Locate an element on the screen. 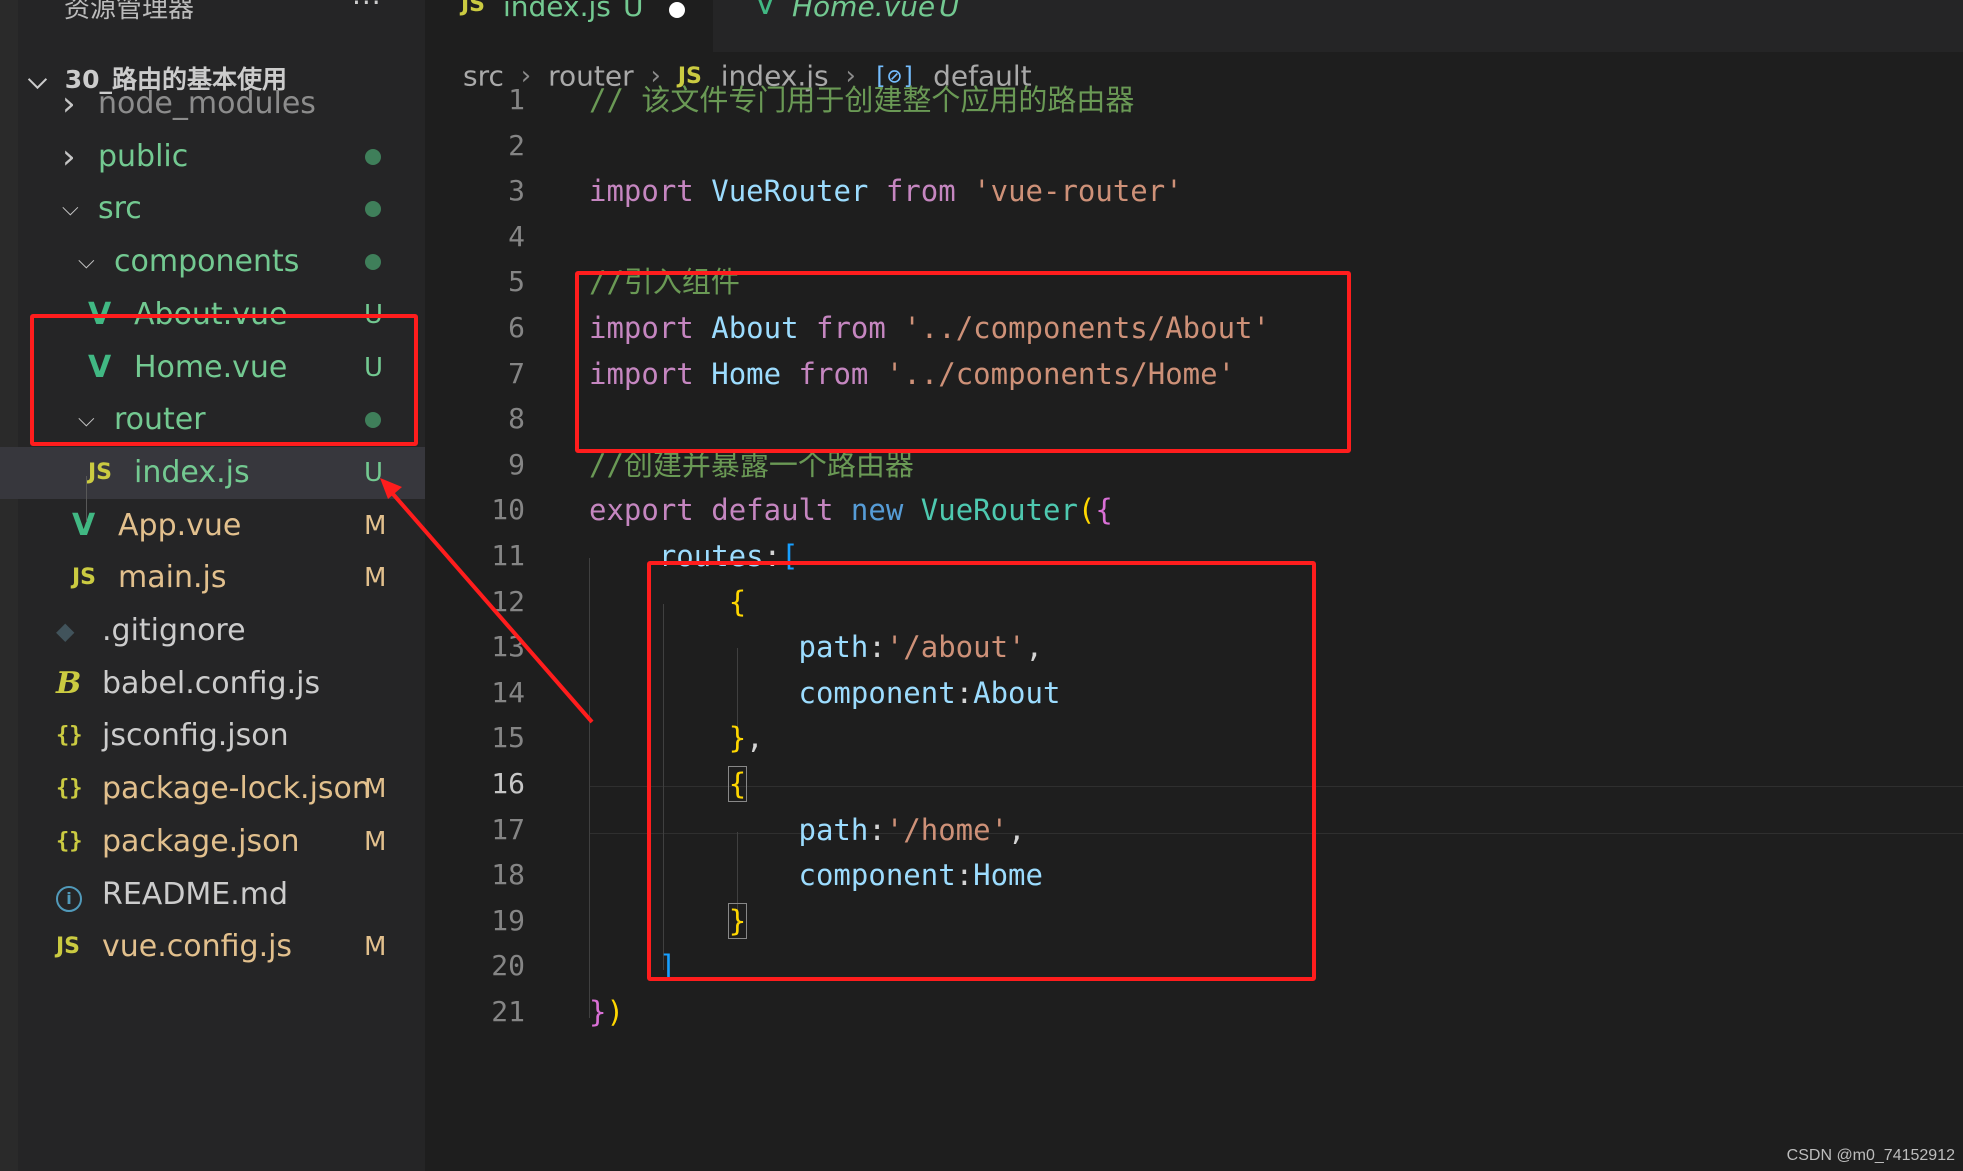 This screenshot has width=1963, height=1171. annotation-arrow is located at coordinates (487, 601).